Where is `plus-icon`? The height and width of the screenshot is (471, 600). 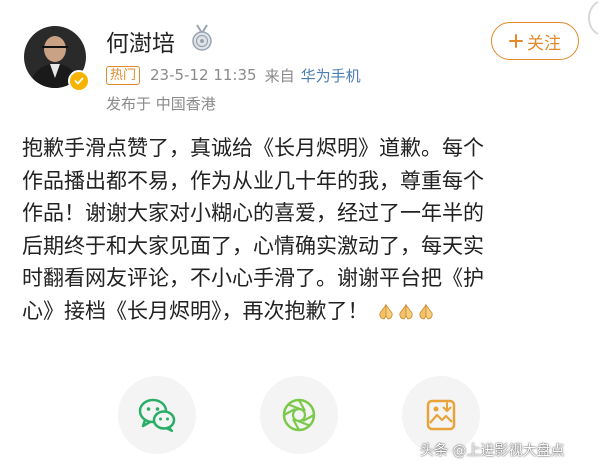
plus-icon is located at coordinates (516, 41).